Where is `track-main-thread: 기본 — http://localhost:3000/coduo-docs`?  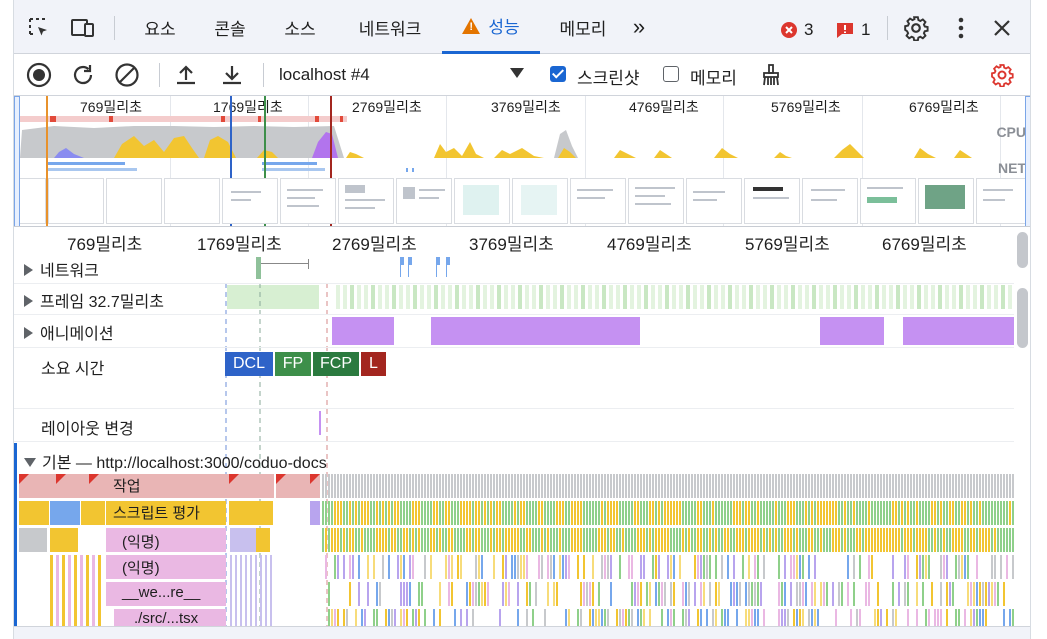
track-main-thread: 기본 — http://localhost:3000/coduo-docs is located at coordinates (175, 461).